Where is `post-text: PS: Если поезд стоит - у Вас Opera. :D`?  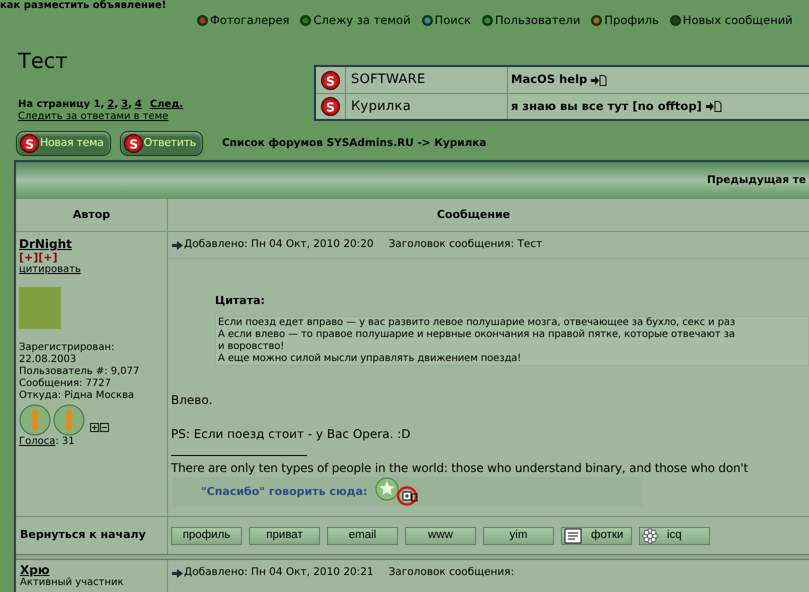
post-text: PS: Если поезд стоит - у Вас Opera. :D is located at coordinates (291, 435).